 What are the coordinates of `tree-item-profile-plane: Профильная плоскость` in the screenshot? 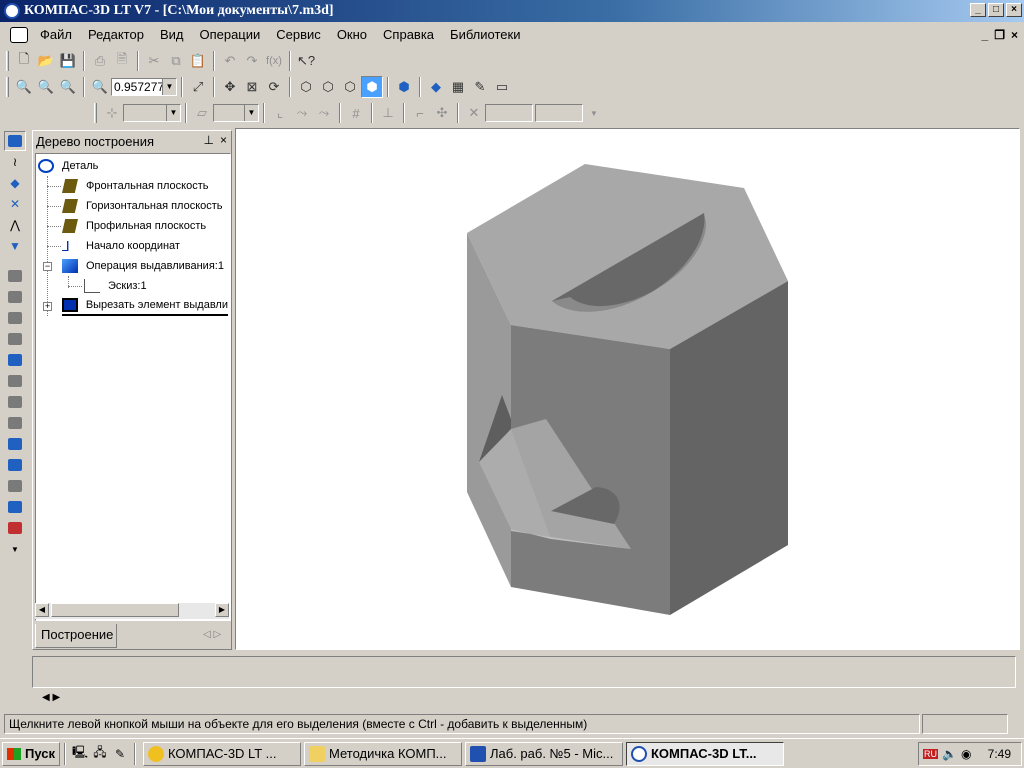 It's located at (134, 226).